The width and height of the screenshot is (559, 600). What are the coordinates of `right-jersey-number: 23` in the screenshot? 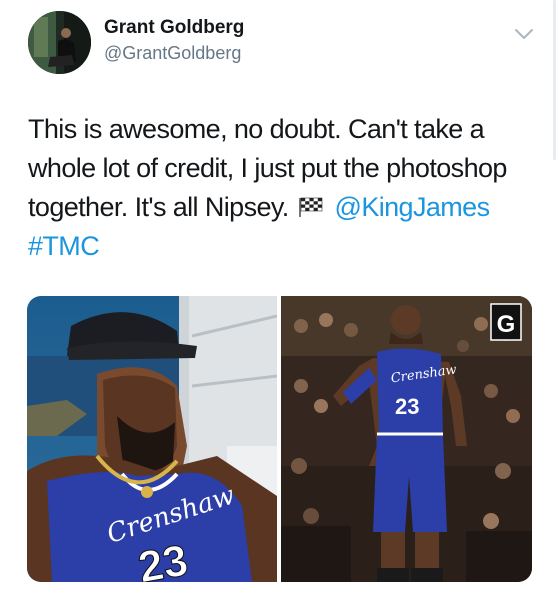 It's located at (407, 406).